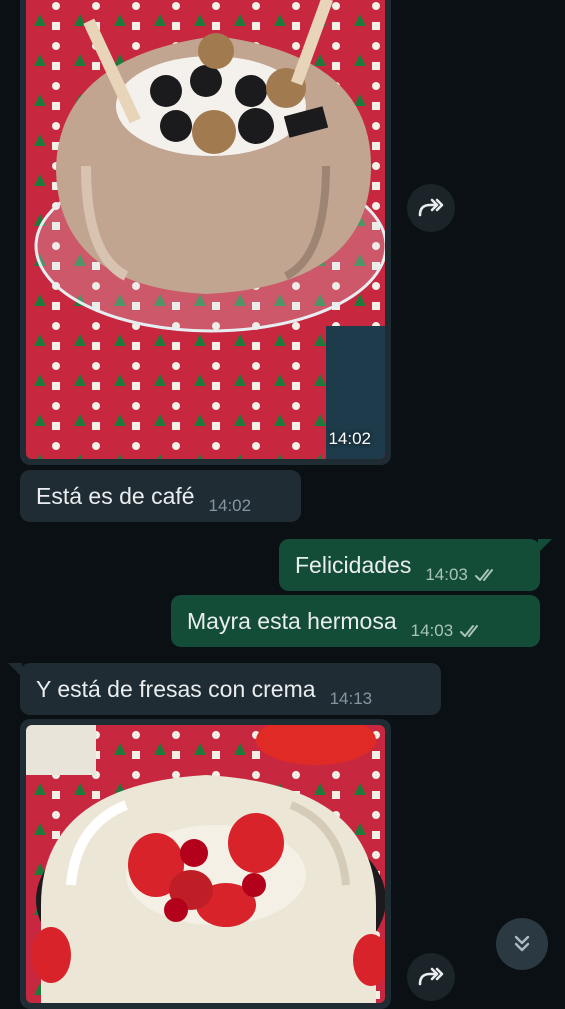 This screenshot has width=565, height=1009. I want to click on message-text: Está es de café, so click(115, 495).